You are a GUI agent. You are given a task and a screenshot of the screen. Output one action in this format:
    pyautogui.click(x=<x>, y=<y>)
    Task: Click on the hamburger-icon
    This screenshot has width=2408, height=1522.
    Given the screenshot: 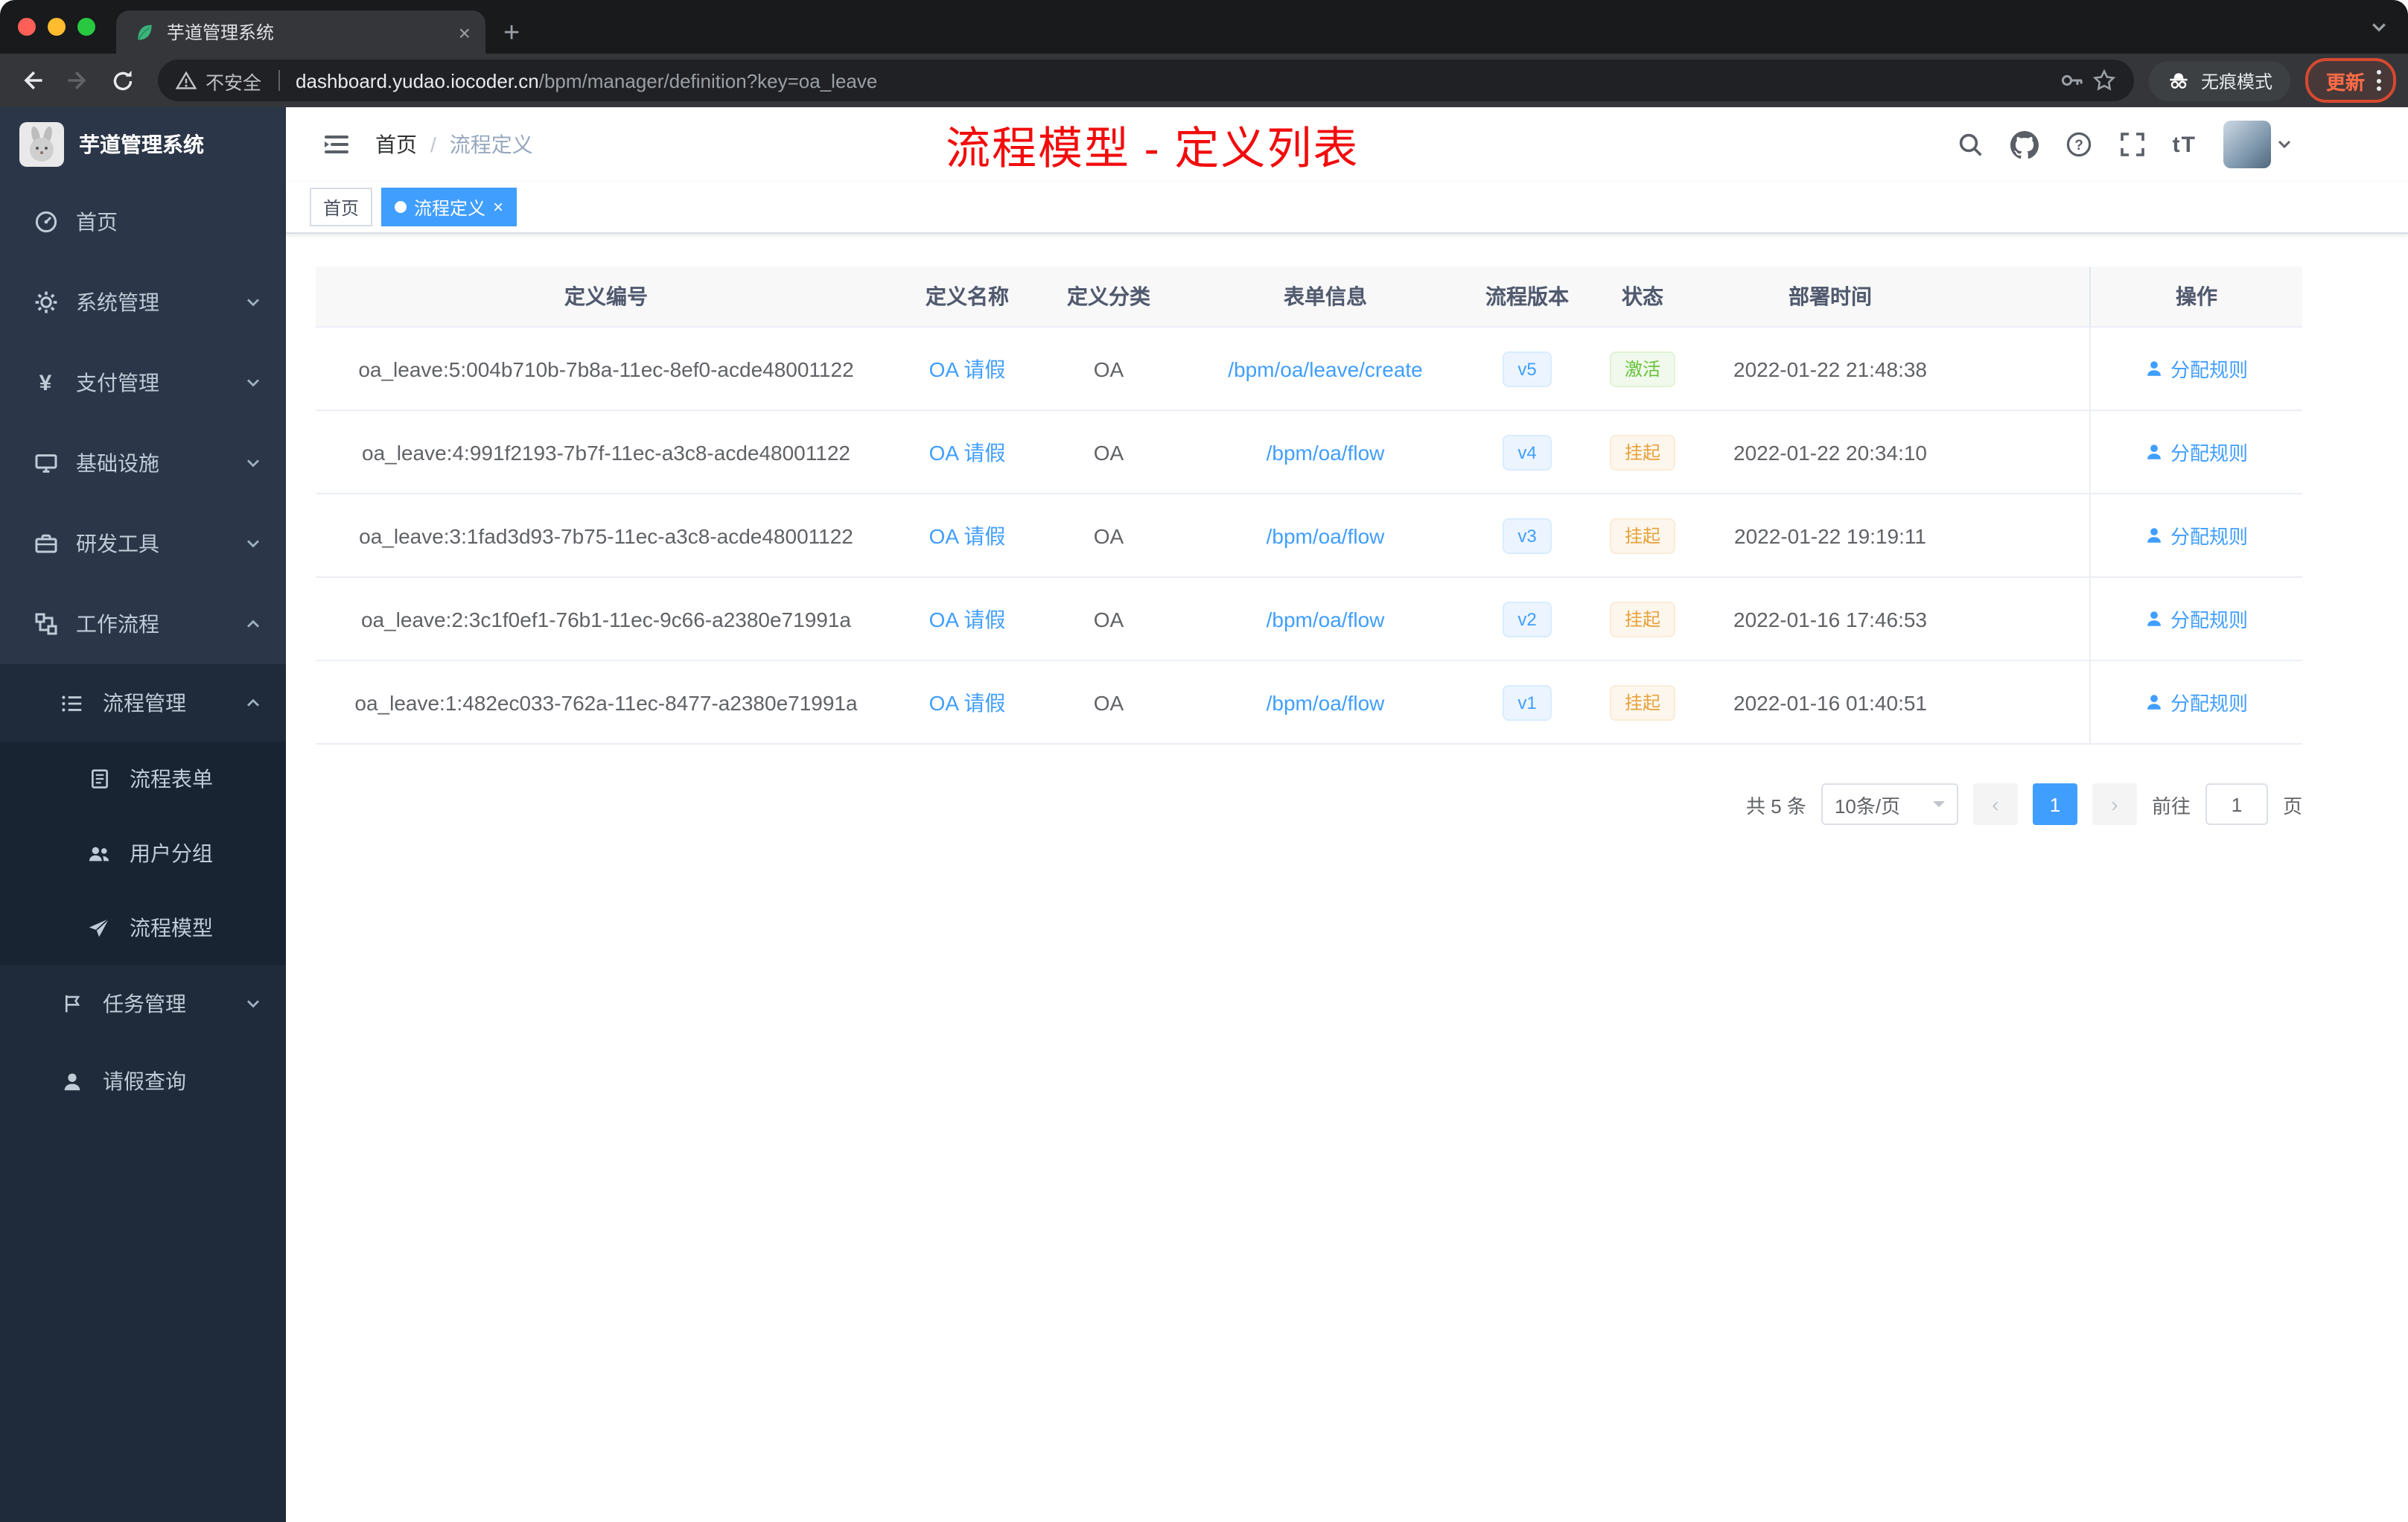 What is the action you would take?
    pyautogui.click(x=336, y=144)
    